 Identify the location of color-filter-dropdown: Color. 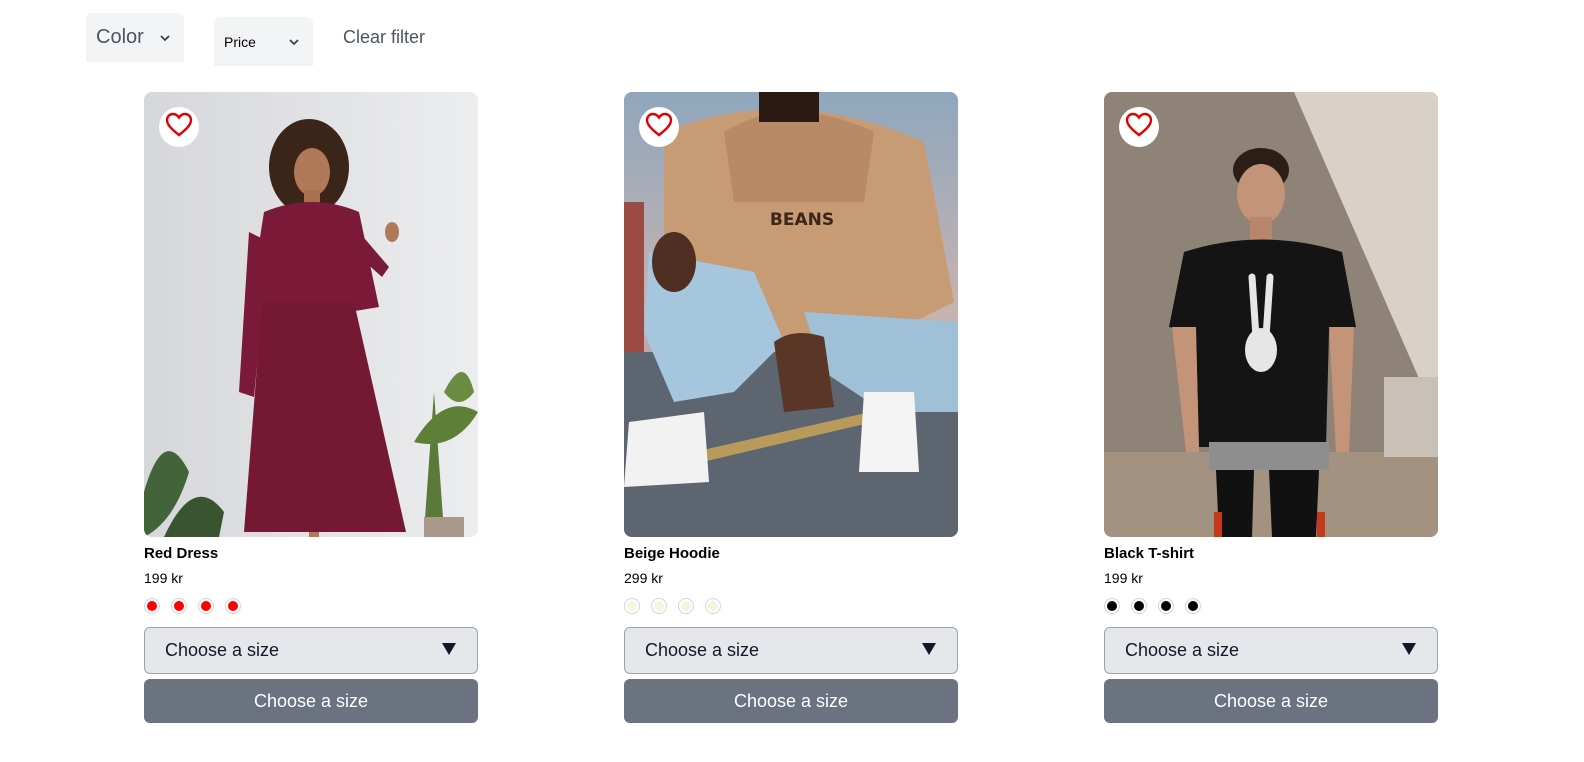
(135, 37).